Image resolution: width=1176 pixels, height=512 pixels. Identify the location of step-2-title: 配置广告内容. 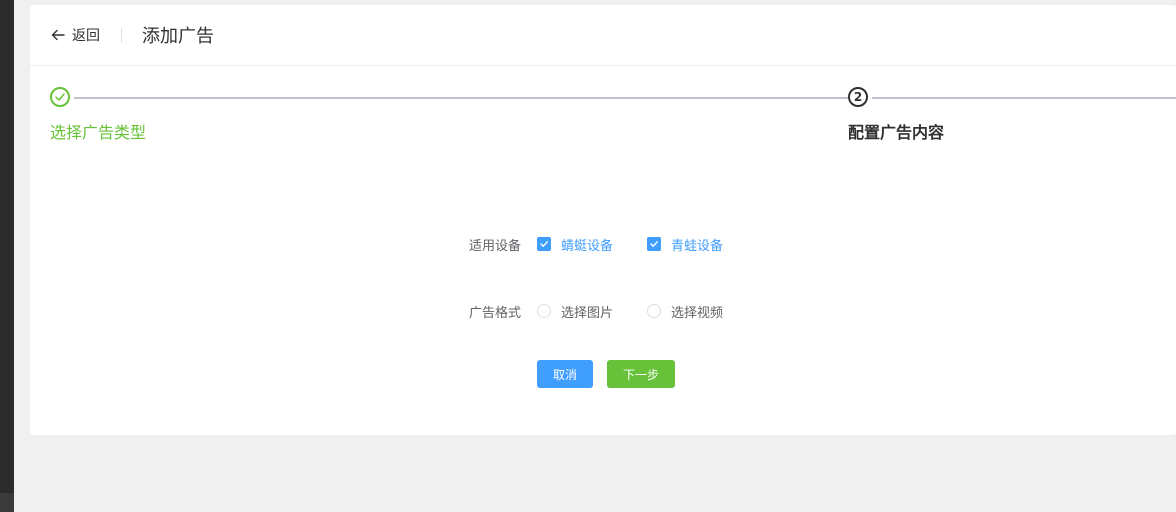
(896, 132).